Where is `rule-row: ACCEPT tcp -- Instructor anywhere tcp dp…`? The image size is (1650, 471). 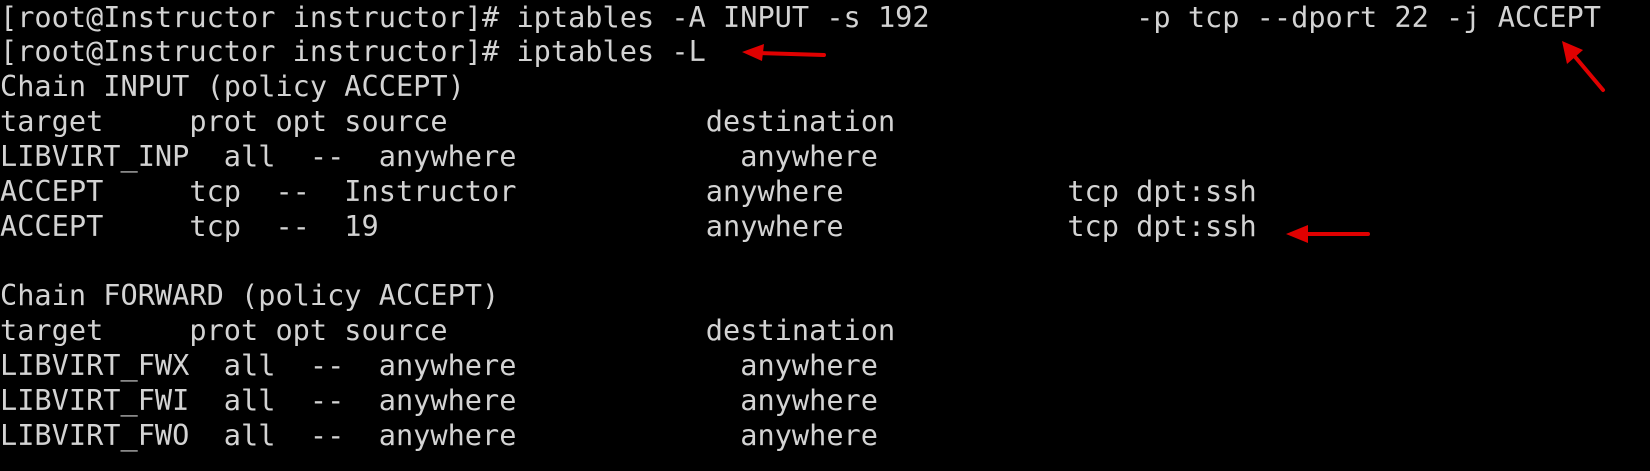 rule-row: ACCEPT tcp -- Instructor anywhere tcp dp… is located at coordinates (628, 191).